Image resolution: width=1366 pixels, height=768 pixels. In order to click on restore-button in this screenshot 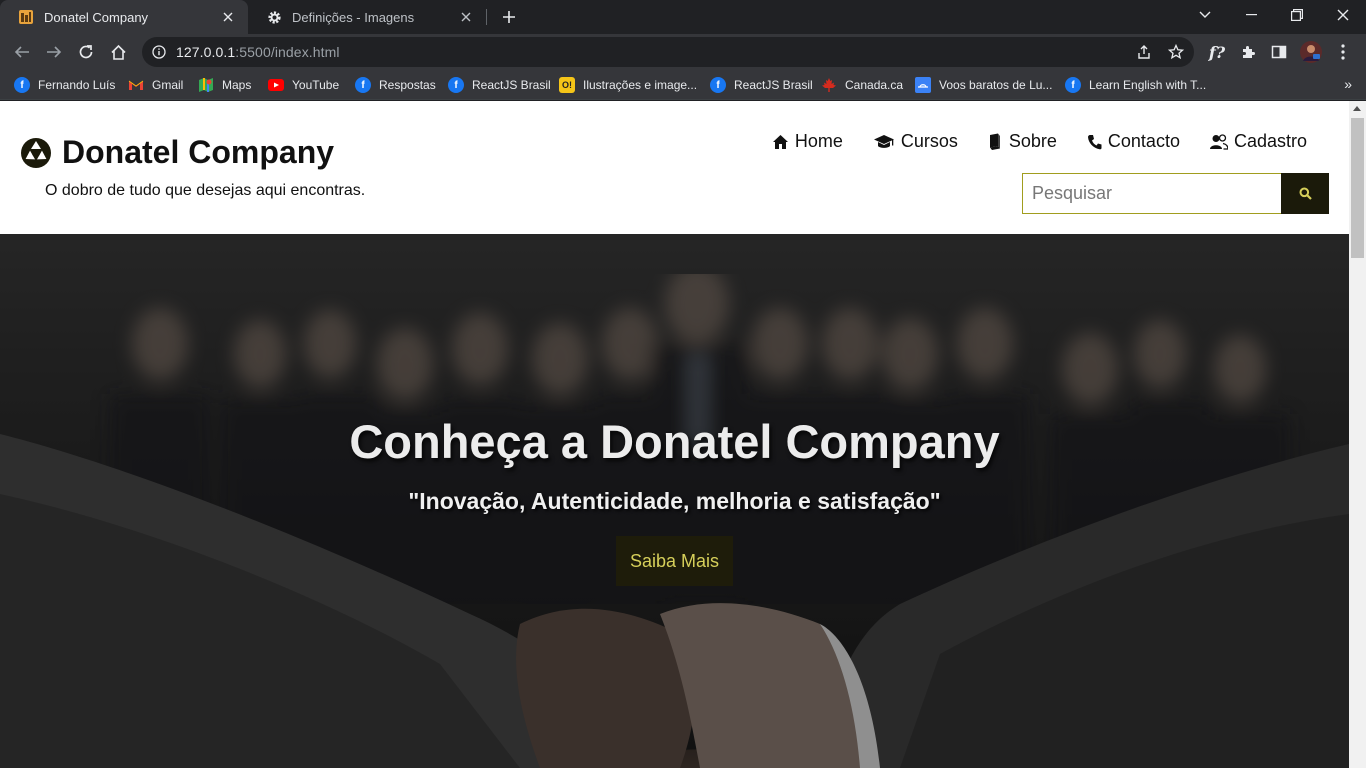, I will do `click(1297, 15)`.